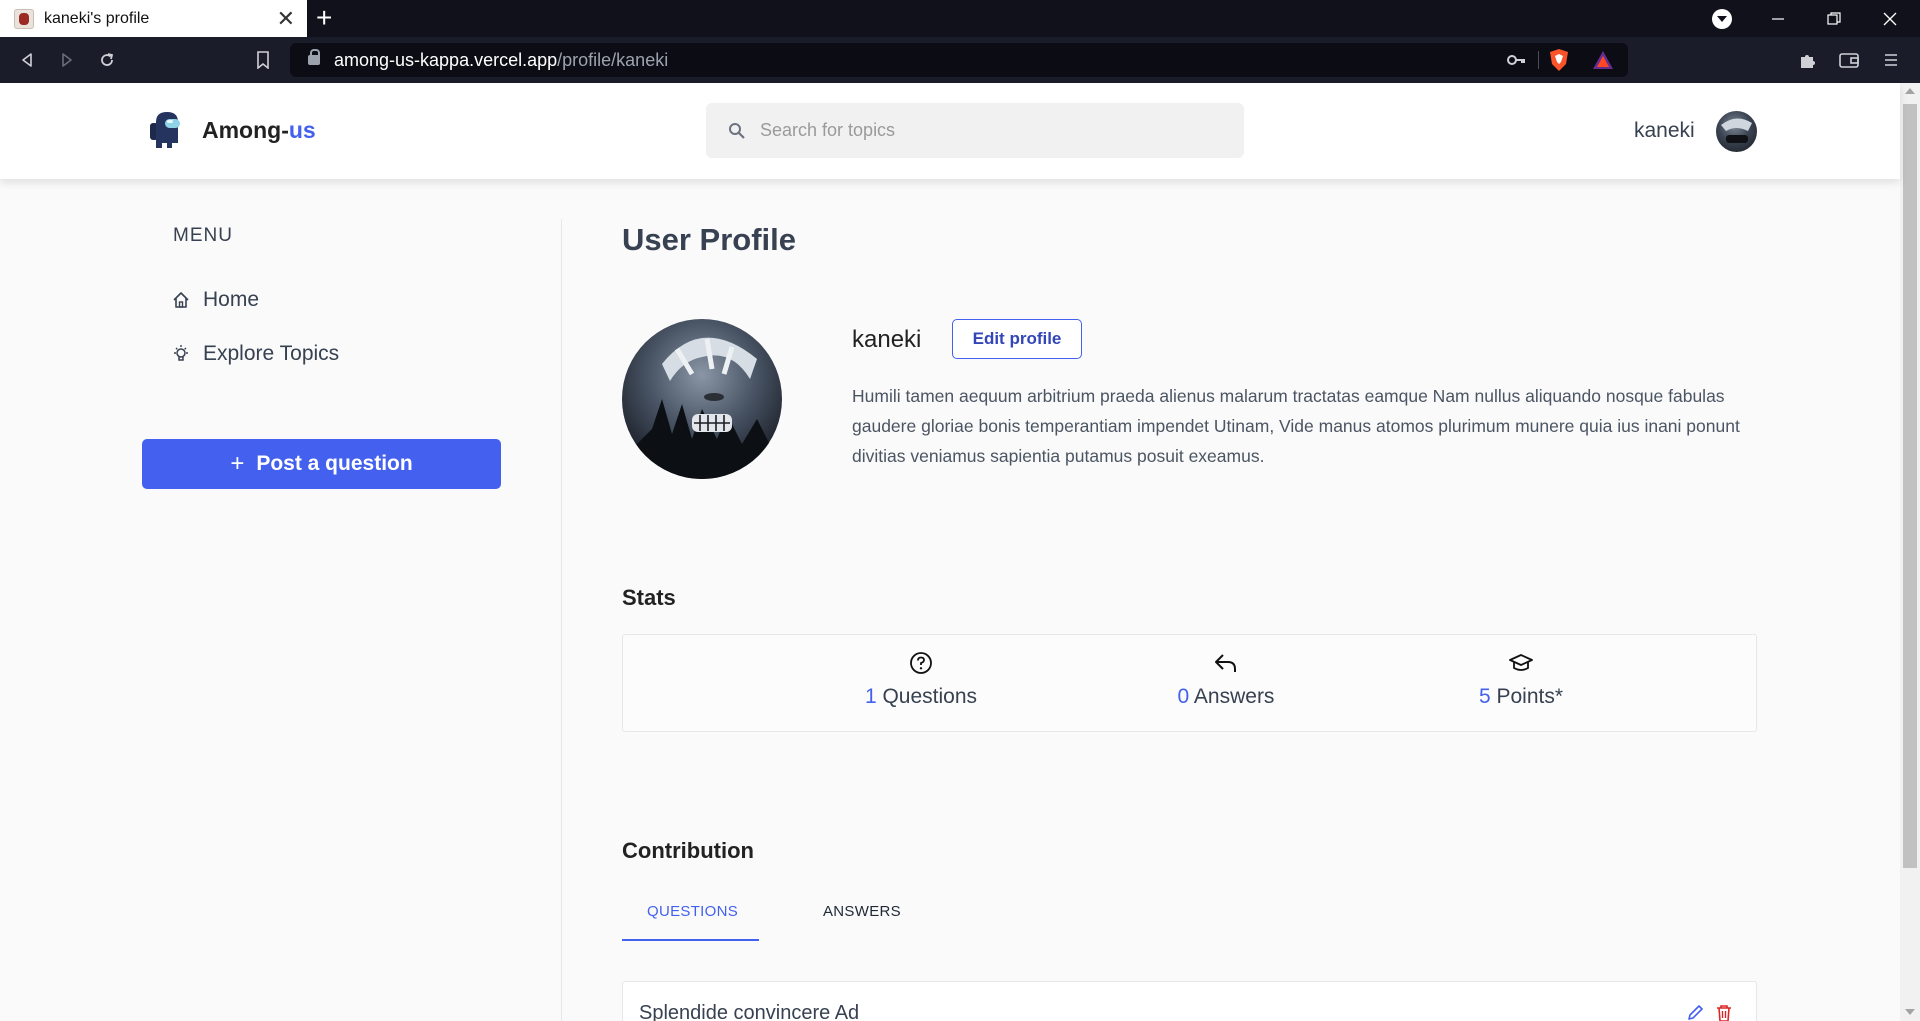  Describe the element at coordinates (921, 679) in the screenshot. I see `stat-questions: 1 Questions` at that location.